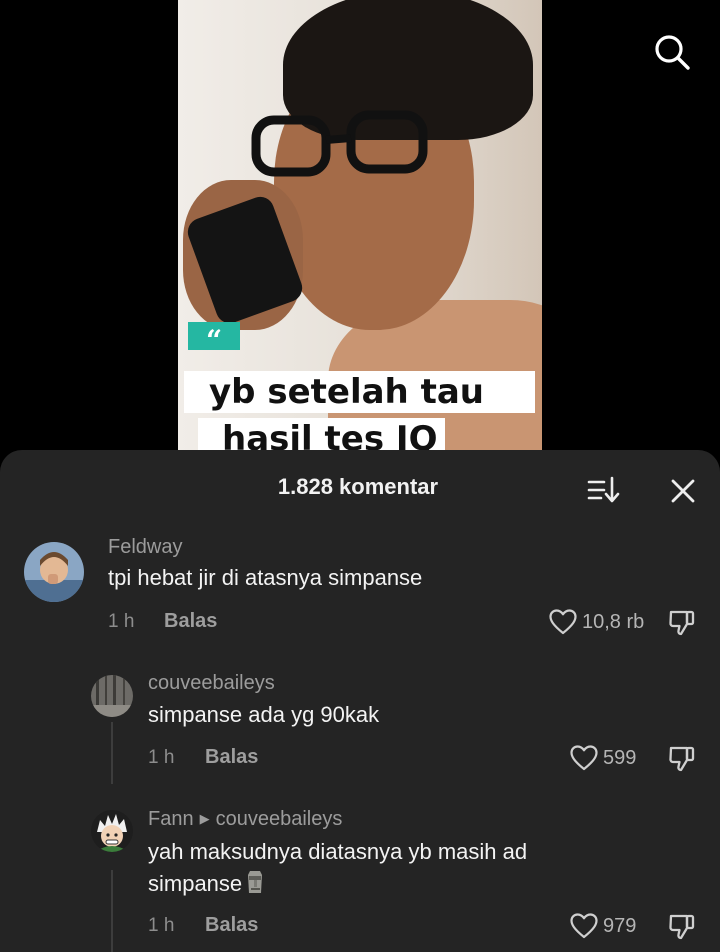  What do you see at coordinates (145, 547) in the screenshot?
I see `comment-username: Feldway` at bounding box center [145, 547].